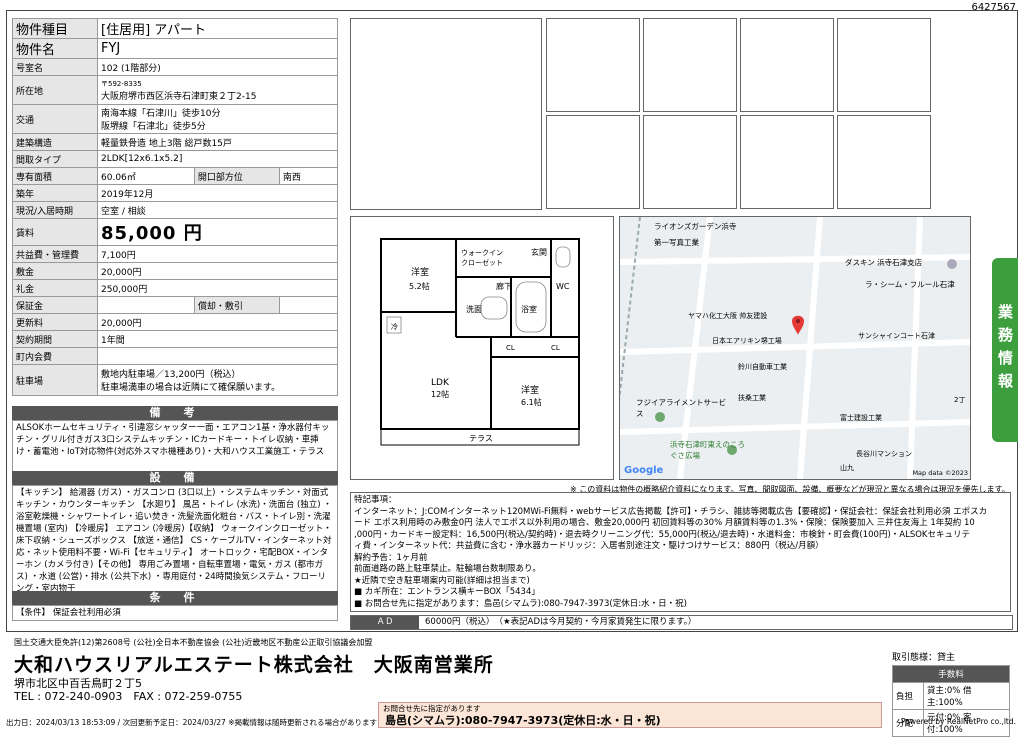  I want to click on parking-2: 駐車場満車の場合は近隣にて確保願います。, so click(191, 388).